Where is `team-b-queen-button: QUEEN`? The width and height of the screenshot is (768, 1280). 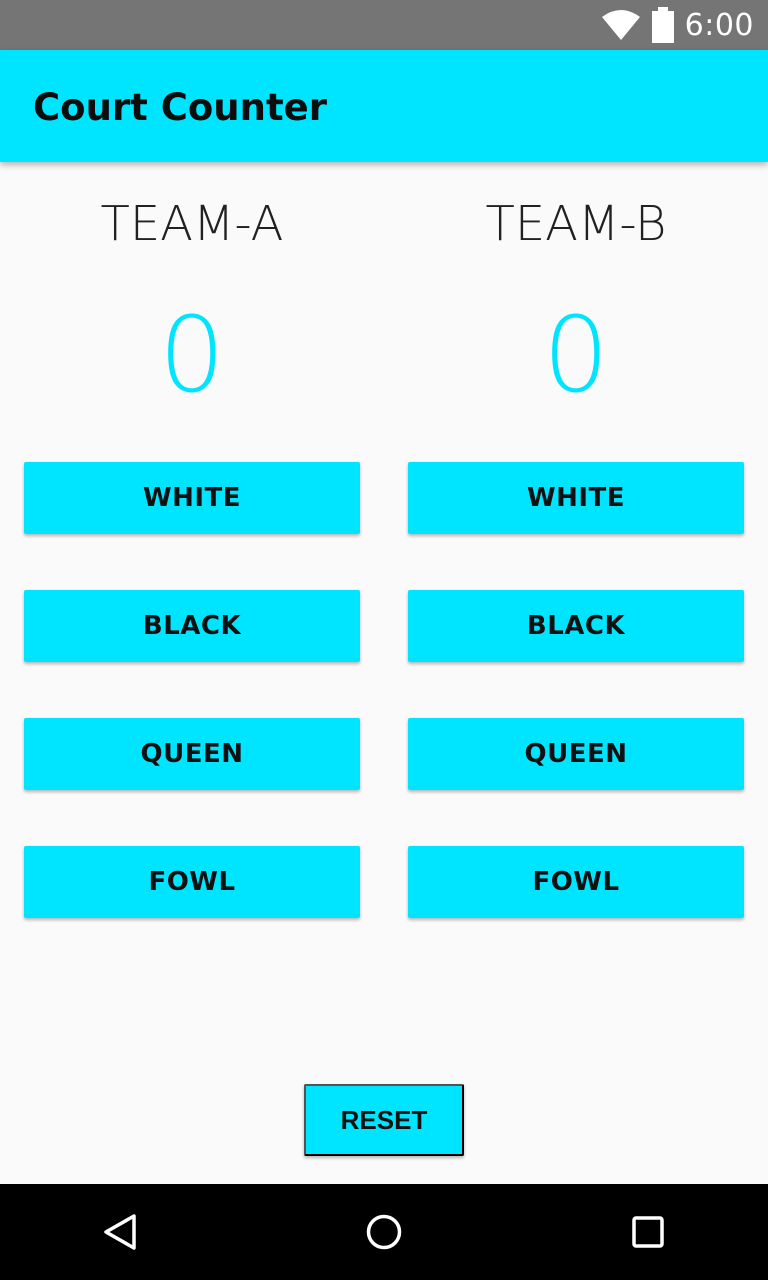 team-b-queen-button: QUEEN is located at coordinates (576, 754).